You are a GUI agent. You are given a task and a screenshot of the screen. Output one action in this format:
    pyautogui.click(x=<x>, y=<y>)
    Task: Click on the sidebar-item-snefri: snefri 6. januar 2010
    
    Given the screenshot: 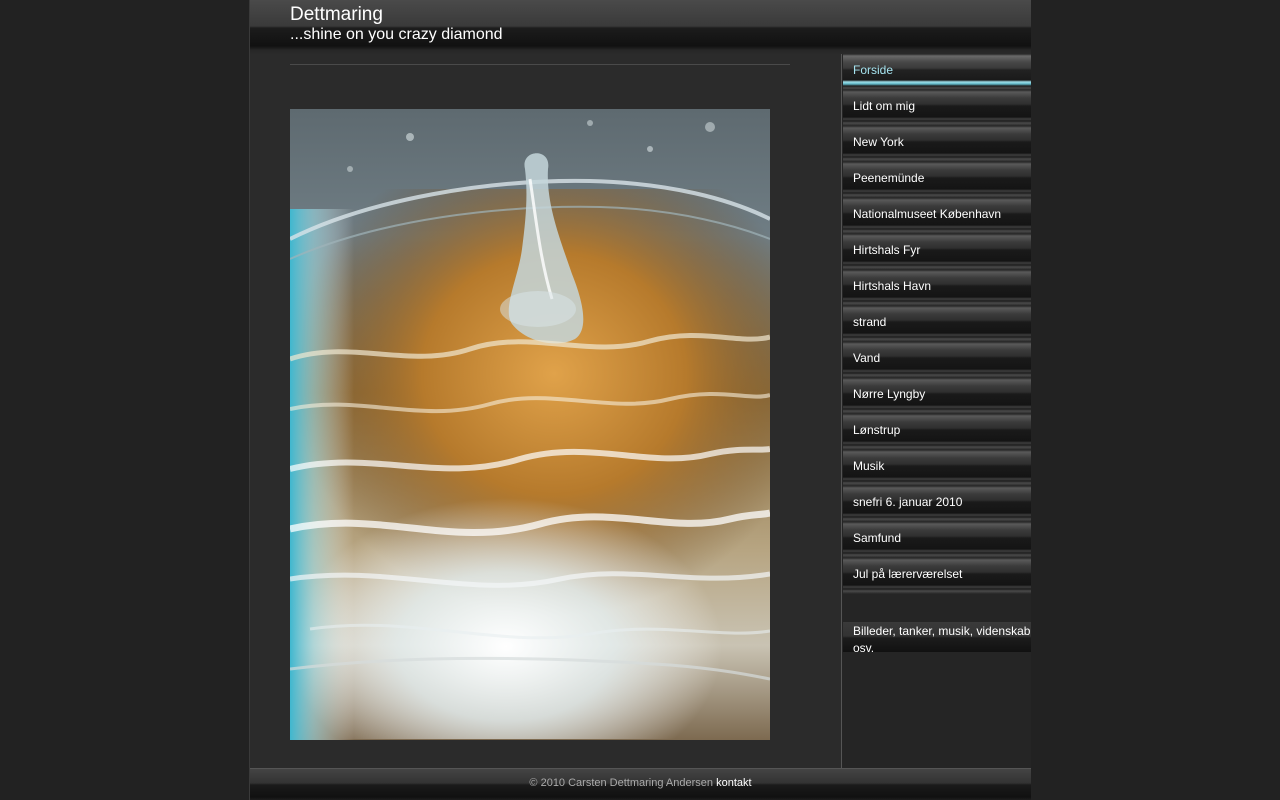 What is the action you would take?
    pyautogui.click(x=937, y=504)
    